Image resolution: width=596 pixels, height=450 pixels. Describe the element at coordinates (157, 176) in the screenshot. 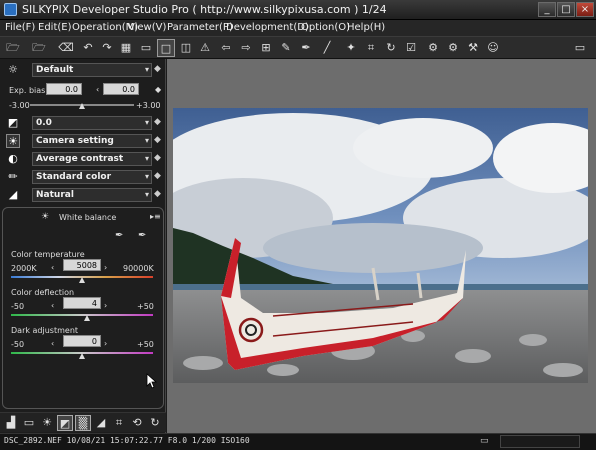

I see `color-pin-icon: ◆` at that location.